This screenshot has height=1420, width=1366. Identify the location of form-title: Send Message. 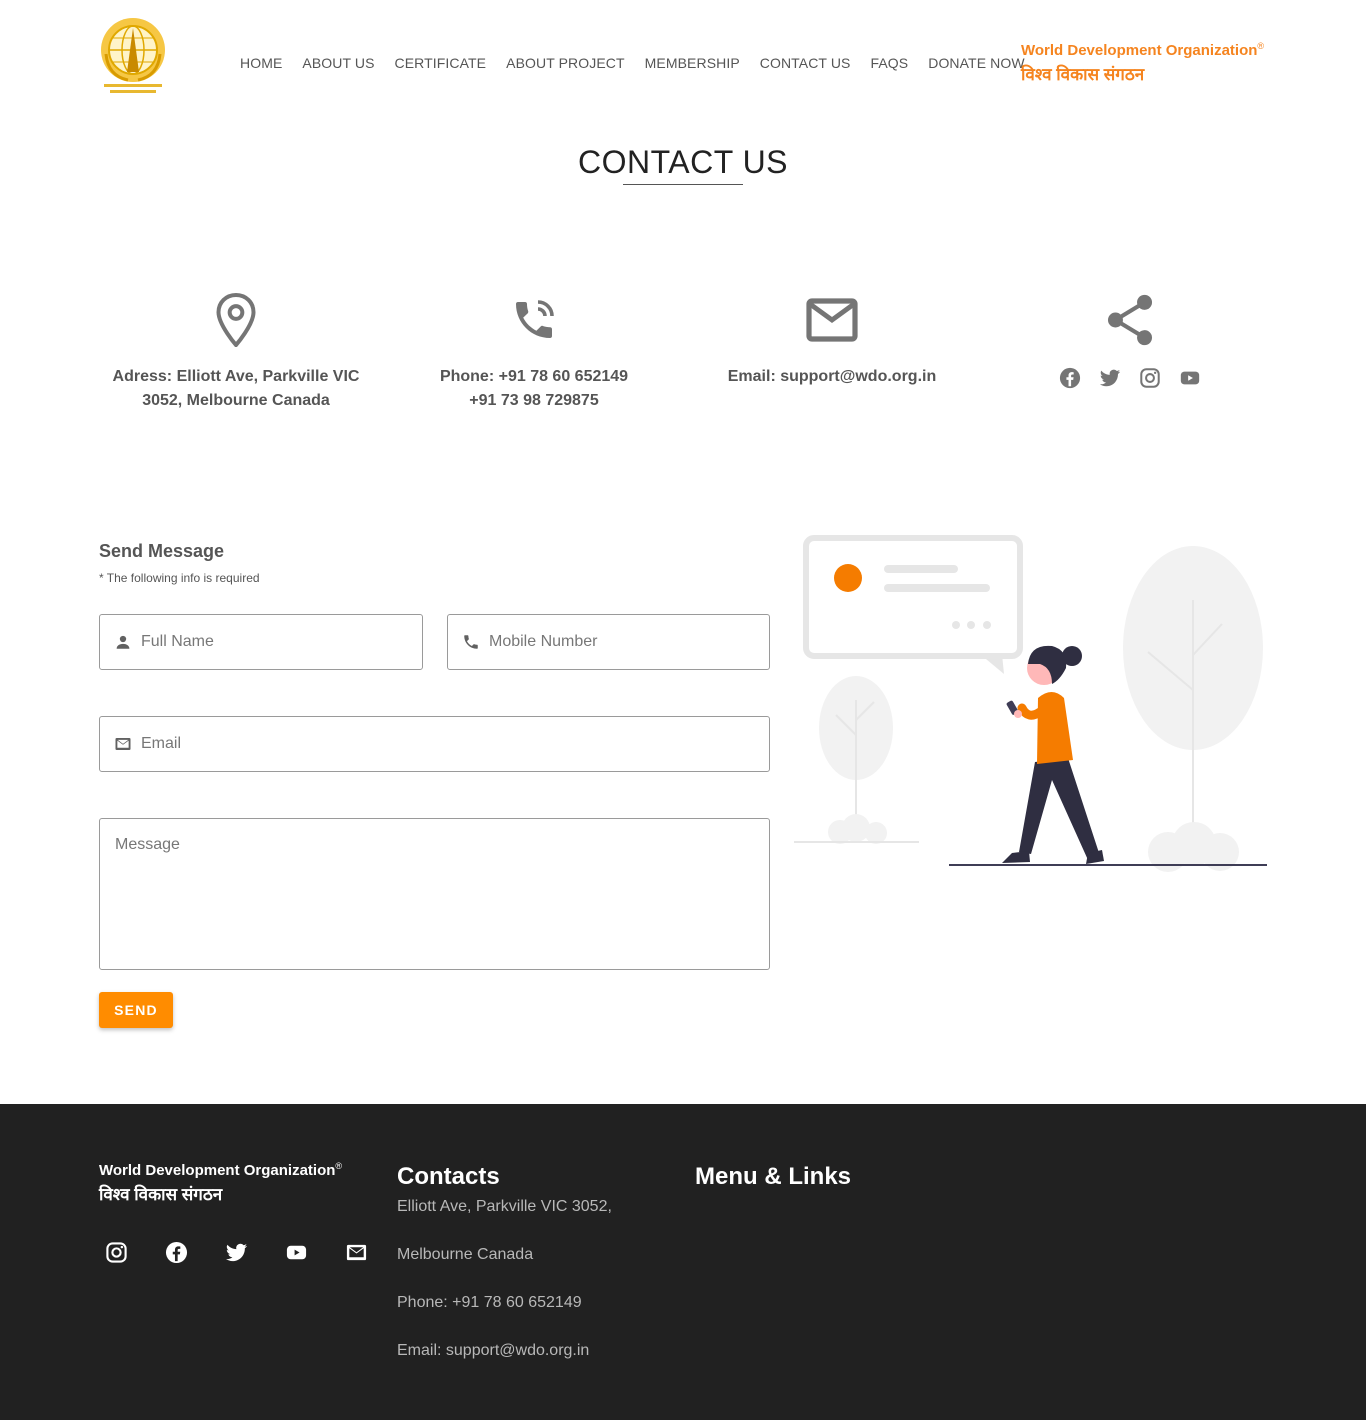
(162, 551).